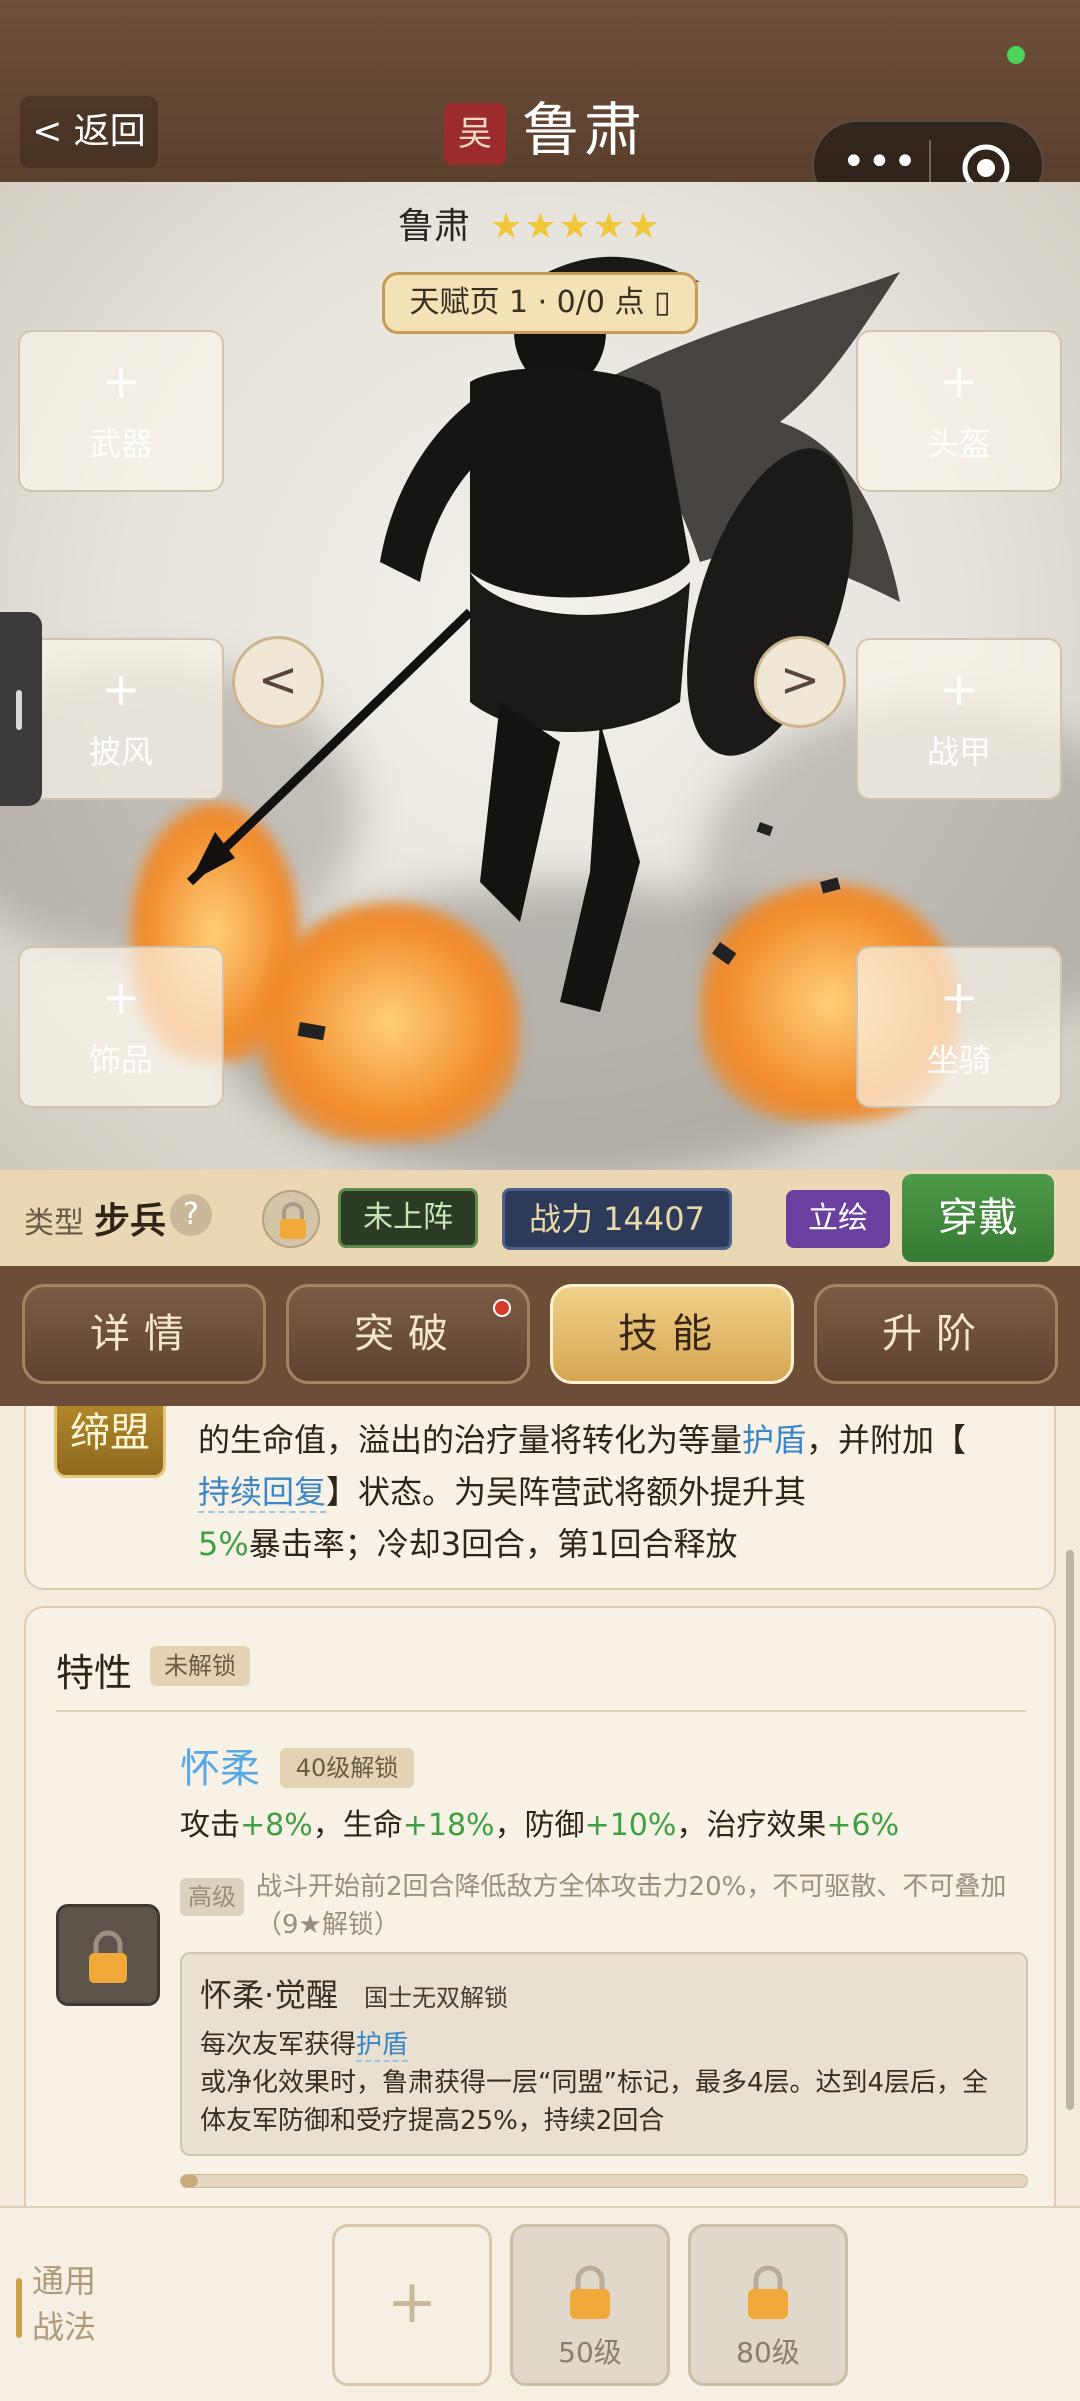  Describe the element at coordinates (540, 303) in the screenshot. I see `talent-page-button: 天赋页 1 · 0/0 点 ▯` at that location.